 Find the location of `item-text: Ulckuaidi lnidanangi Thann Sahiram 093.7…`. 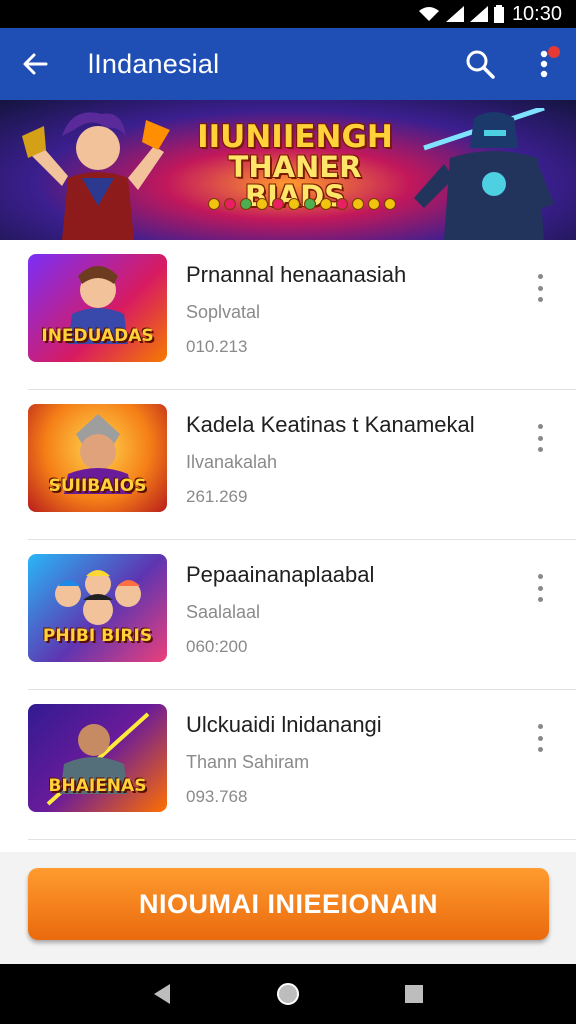

item-text: Ulckuaidi lnidanangi Thann Sahiram 093.7… is located at coordinates (284, 759).